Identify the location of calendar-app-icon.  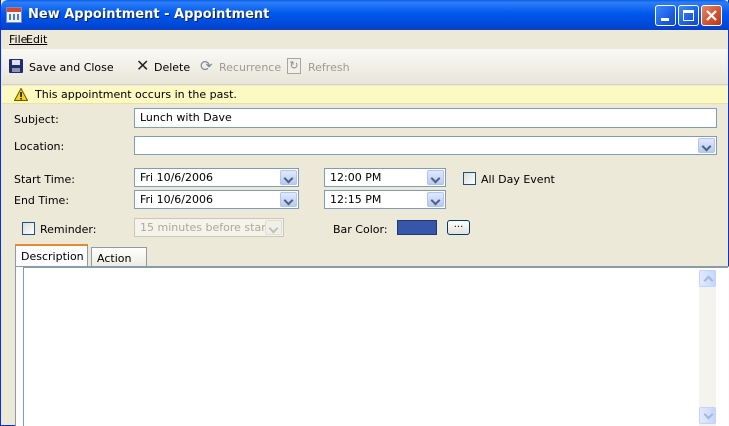
(14, 15).